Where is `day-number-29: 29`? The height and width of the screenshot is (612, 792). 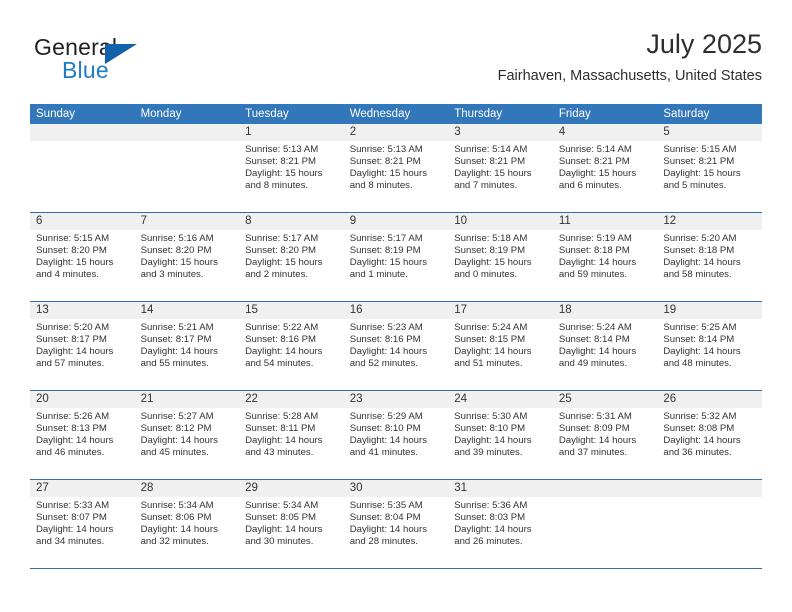 day-number-29: 29 is located at coordinates (291, 488).